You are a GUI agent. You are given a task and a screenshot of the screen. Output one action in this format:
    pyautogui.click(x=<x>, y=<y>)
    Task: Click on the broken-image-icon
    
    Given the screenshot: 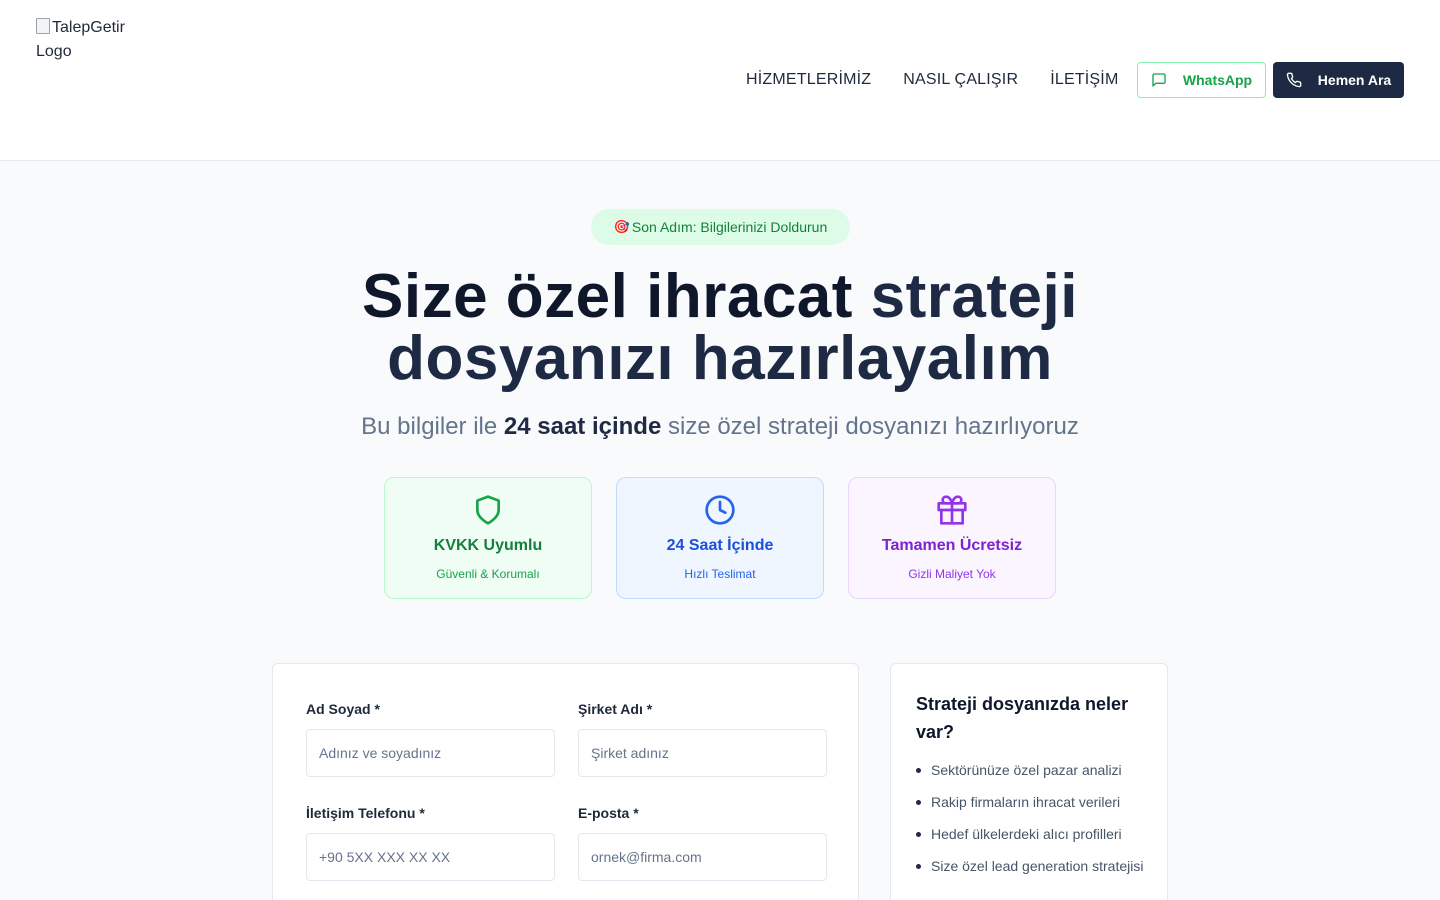 What is the action you would take?
    pyautogui.click(x=43, y=26)
    